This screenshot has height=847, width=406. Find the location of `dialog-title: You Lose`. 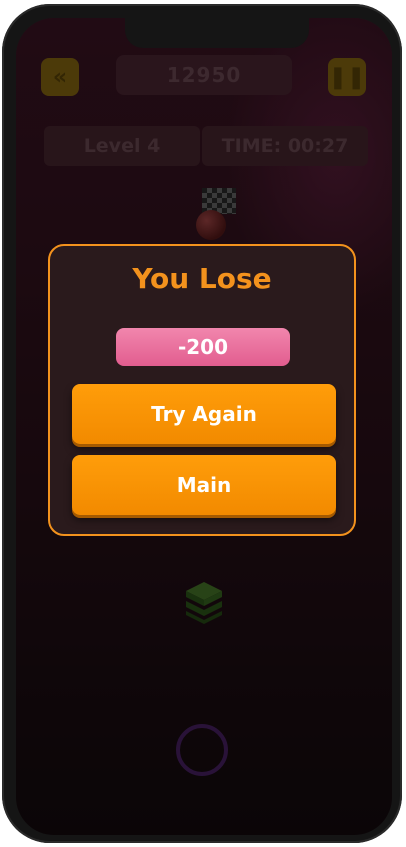

dialog-title: You Lose is located at coordinates (202, 278).